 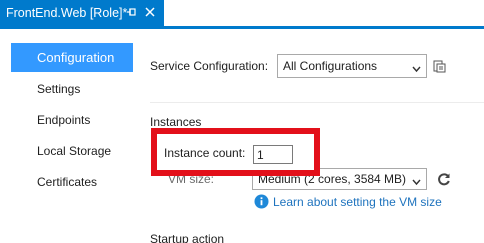 I want to click on sidebar-item-label: Endpoints, so click(x=64, y=119).